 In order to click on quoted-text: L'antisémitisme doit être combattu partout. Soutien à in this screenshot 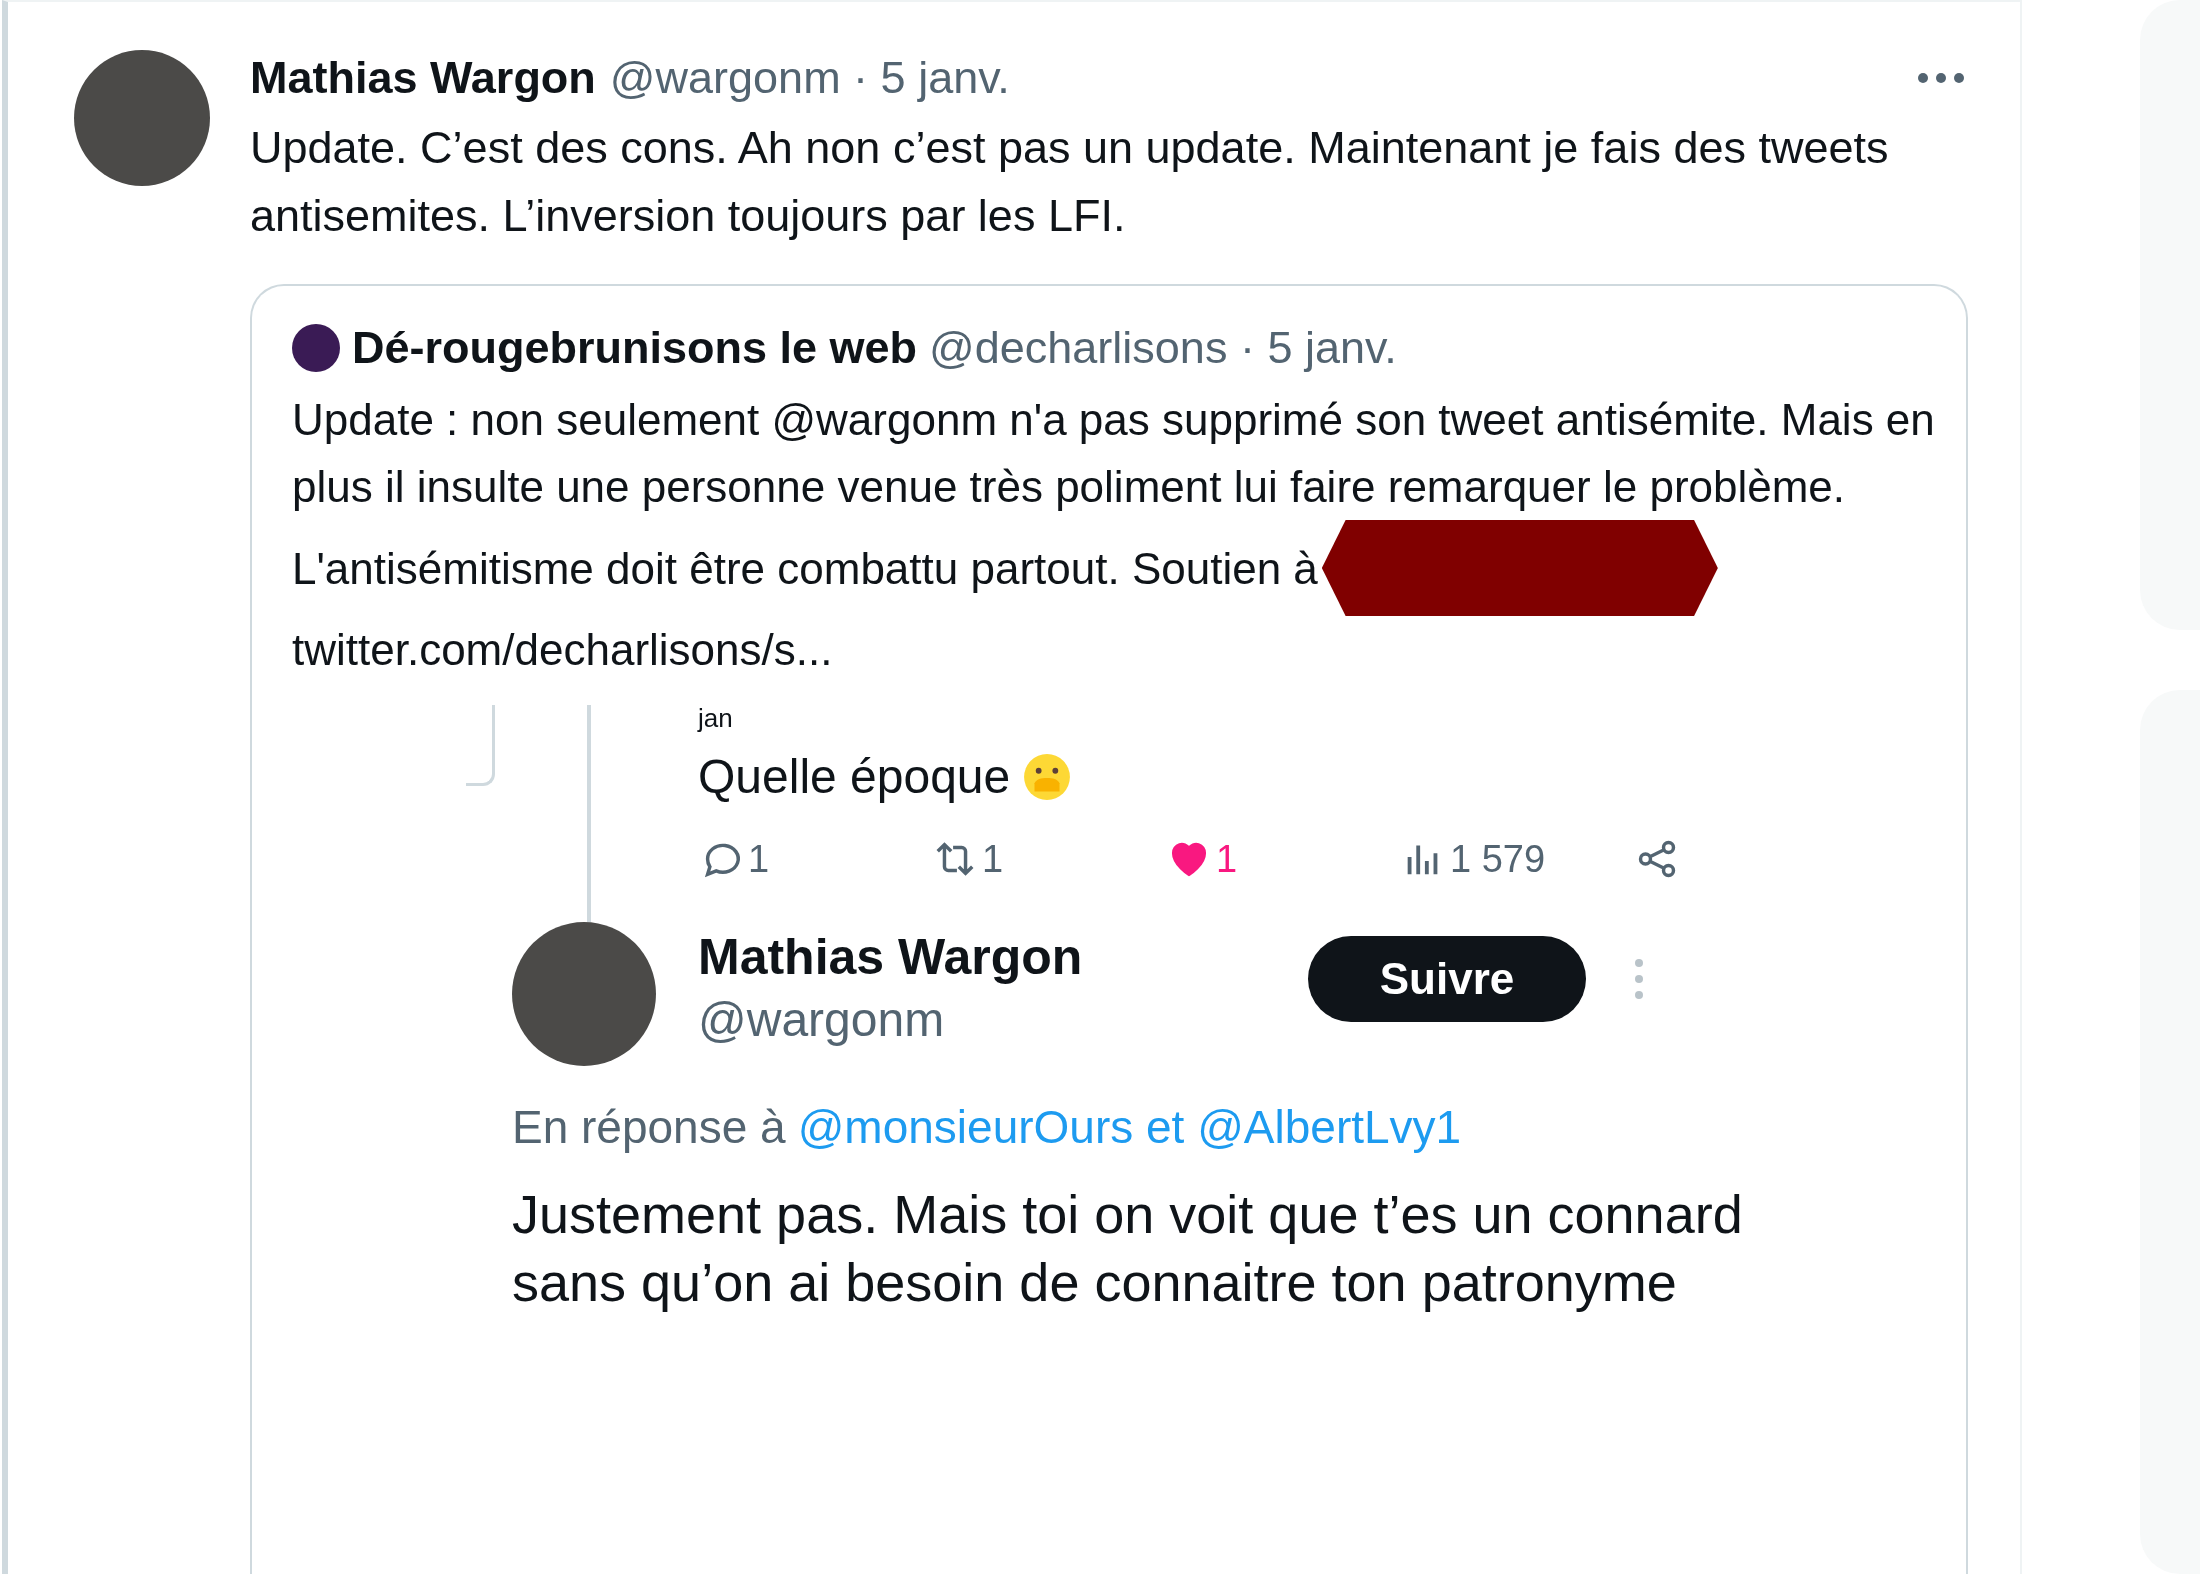, I will do `click(804, 568)`.